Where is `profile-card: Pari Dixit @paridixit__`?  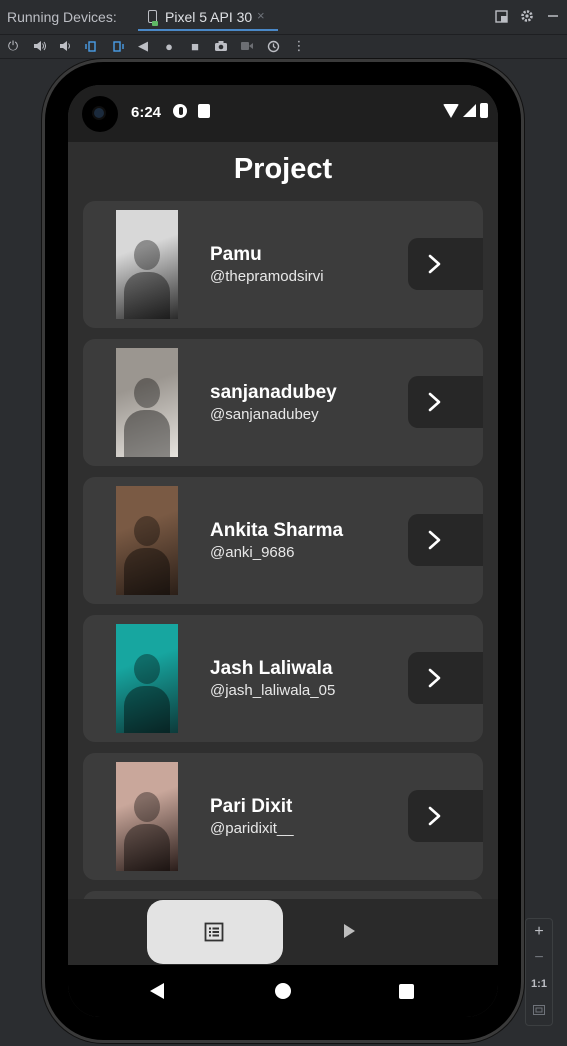 profile-card: Pari Dixit @paridixit__ is located at coordinates (283, 816).